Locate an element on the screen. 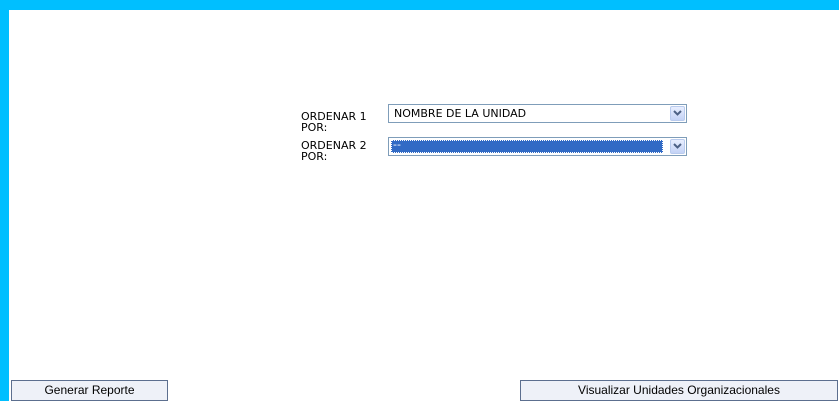 The width and height of the screenshot is (839, 401). sort-field-1-value: NOMBRE DE LA UNIDAD is located at coordinates (460, 113).